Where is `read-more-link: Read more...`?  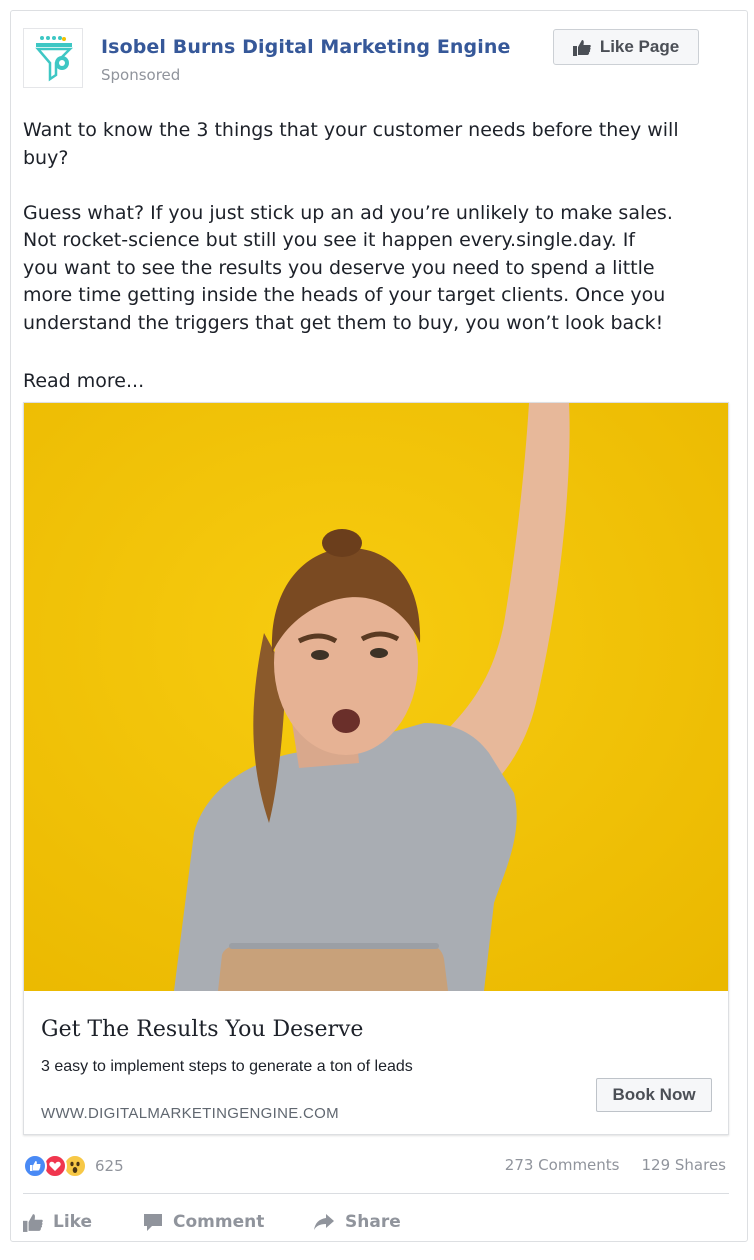
read-more-link: Read more... is located at coordinates (83, 381).